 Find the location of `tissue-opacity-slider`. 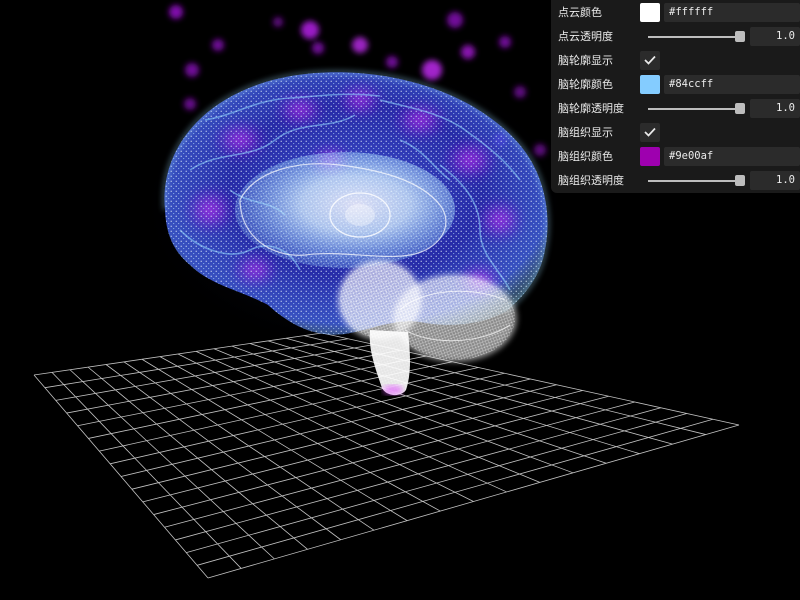

tissue-opacity-slider is located at coordinates (696, 180).